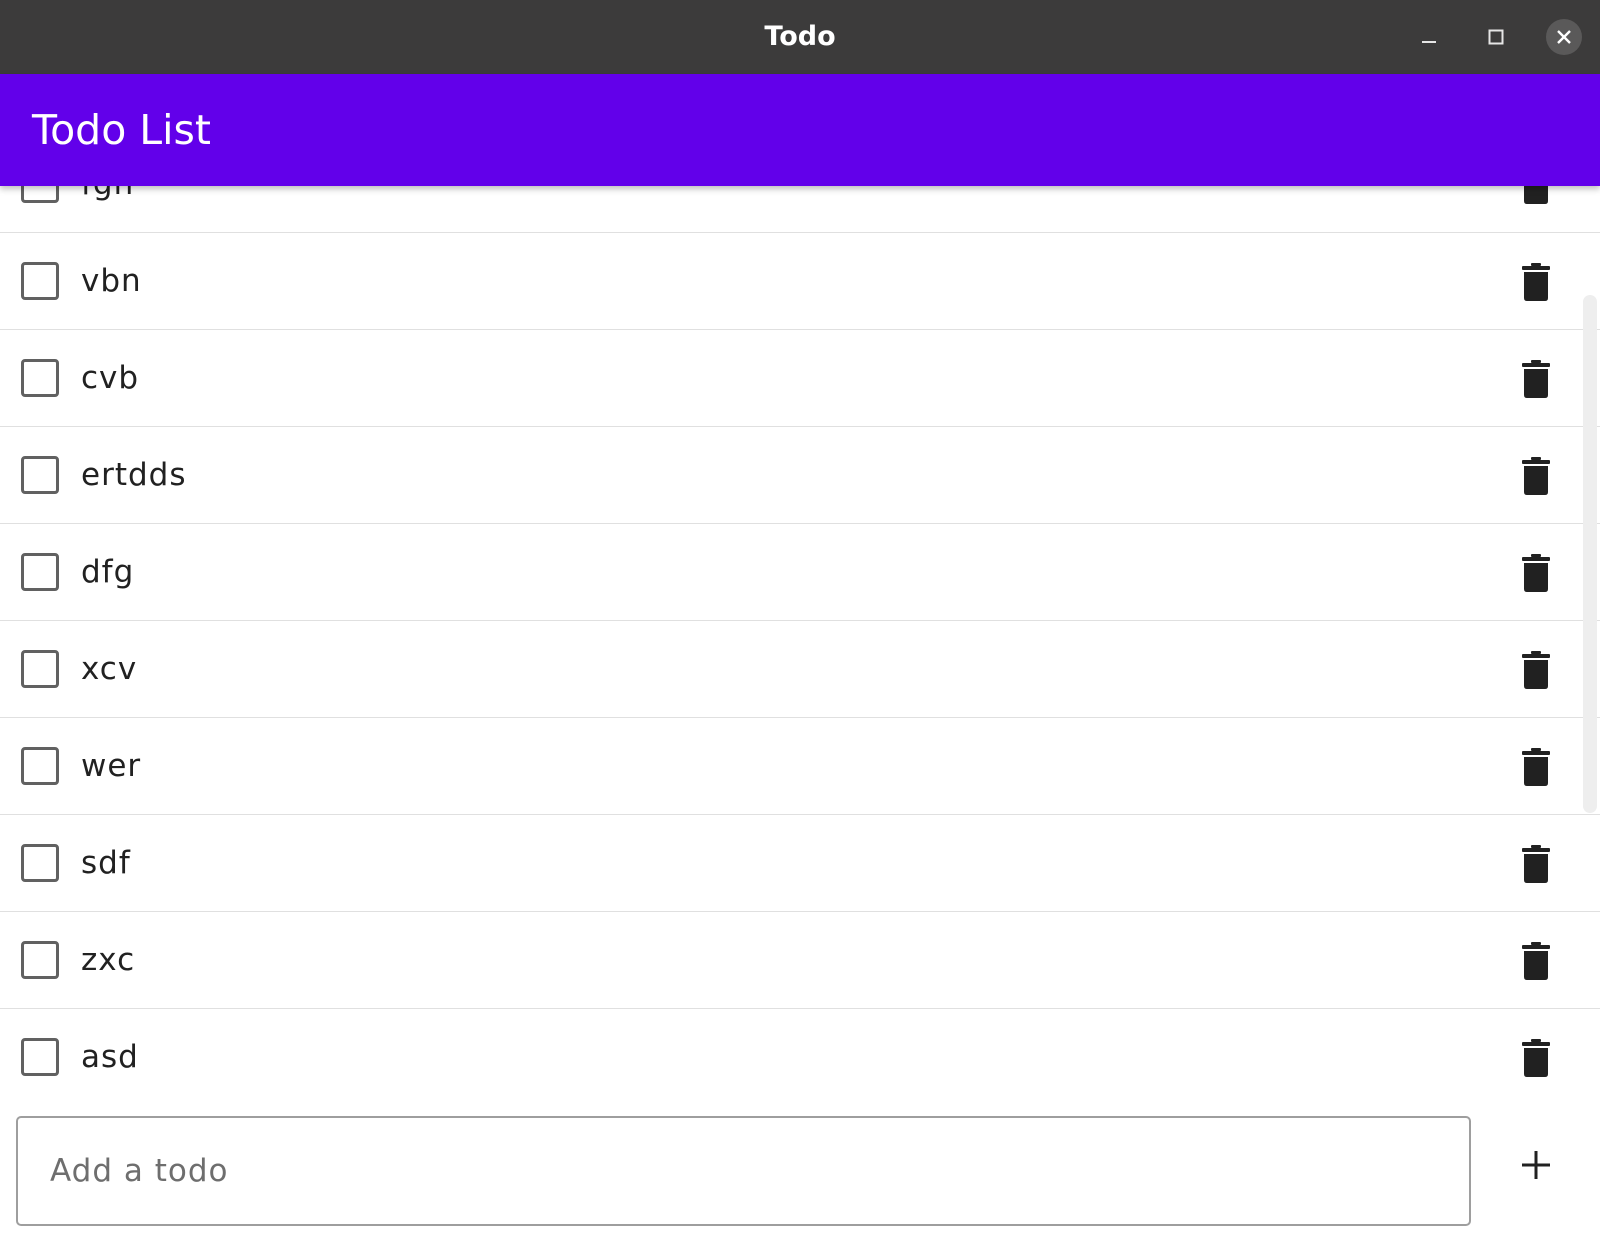 This screenshot has height=1244, width=1600. Describe the element at coordinates (1590, 554) in the screenshot. I see `scrollbar` at that location.